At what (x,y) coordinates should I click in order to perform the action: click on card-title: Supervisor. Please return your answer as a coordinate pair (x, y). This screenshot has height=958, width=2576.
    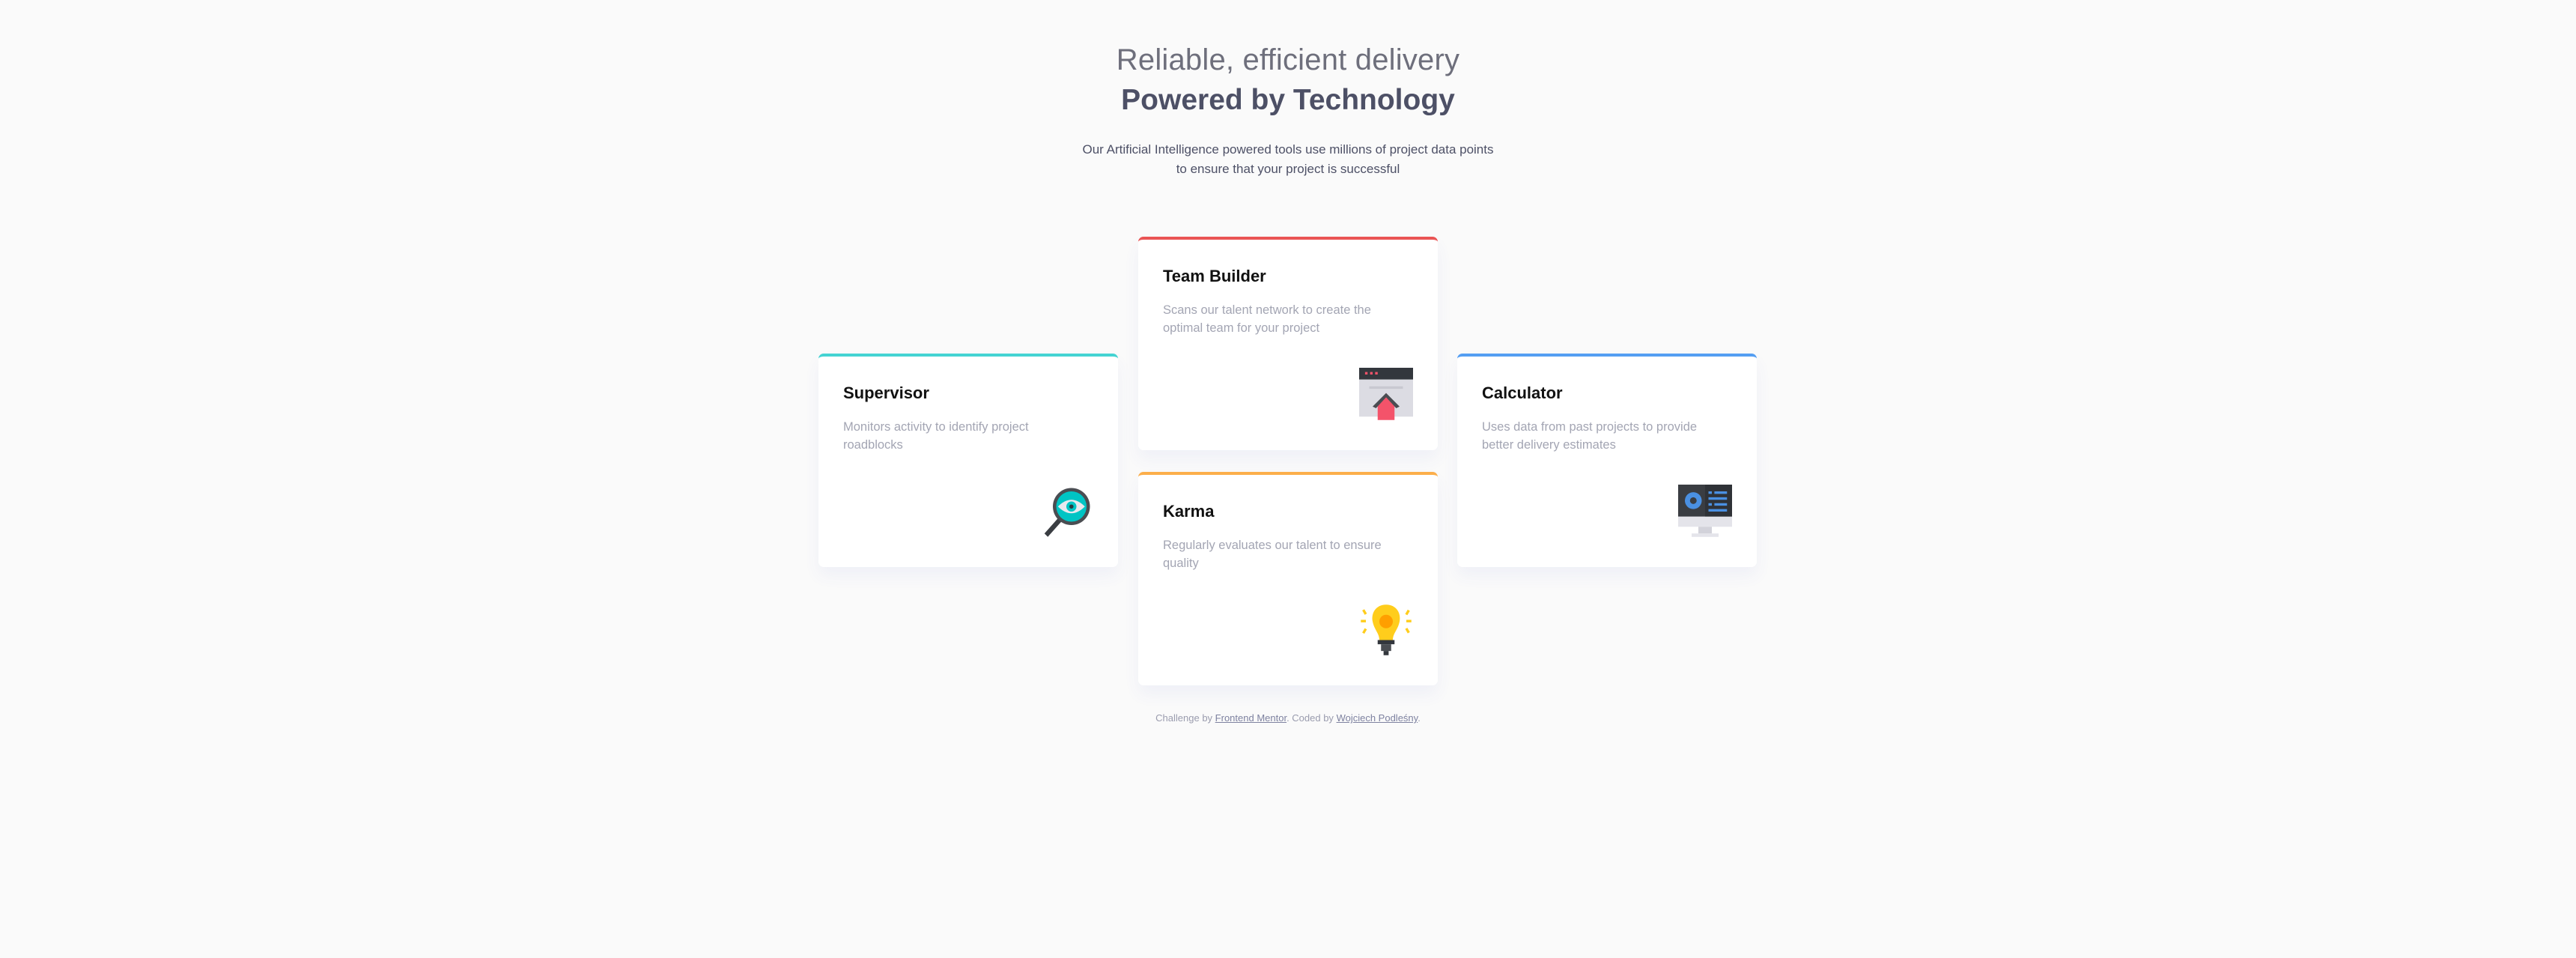
    Looking at the image, I should click on (886, 392).